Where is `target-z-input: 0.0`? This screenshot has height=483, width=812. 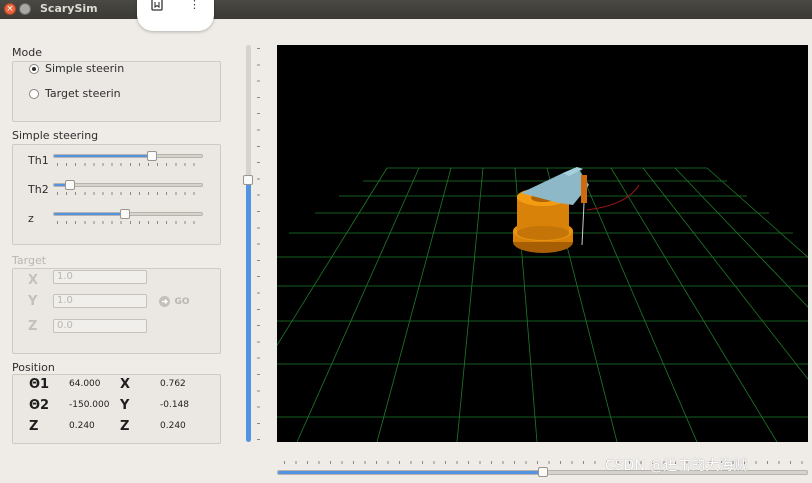 target-z-input: 0.0 is located at coordinates (100, 326).